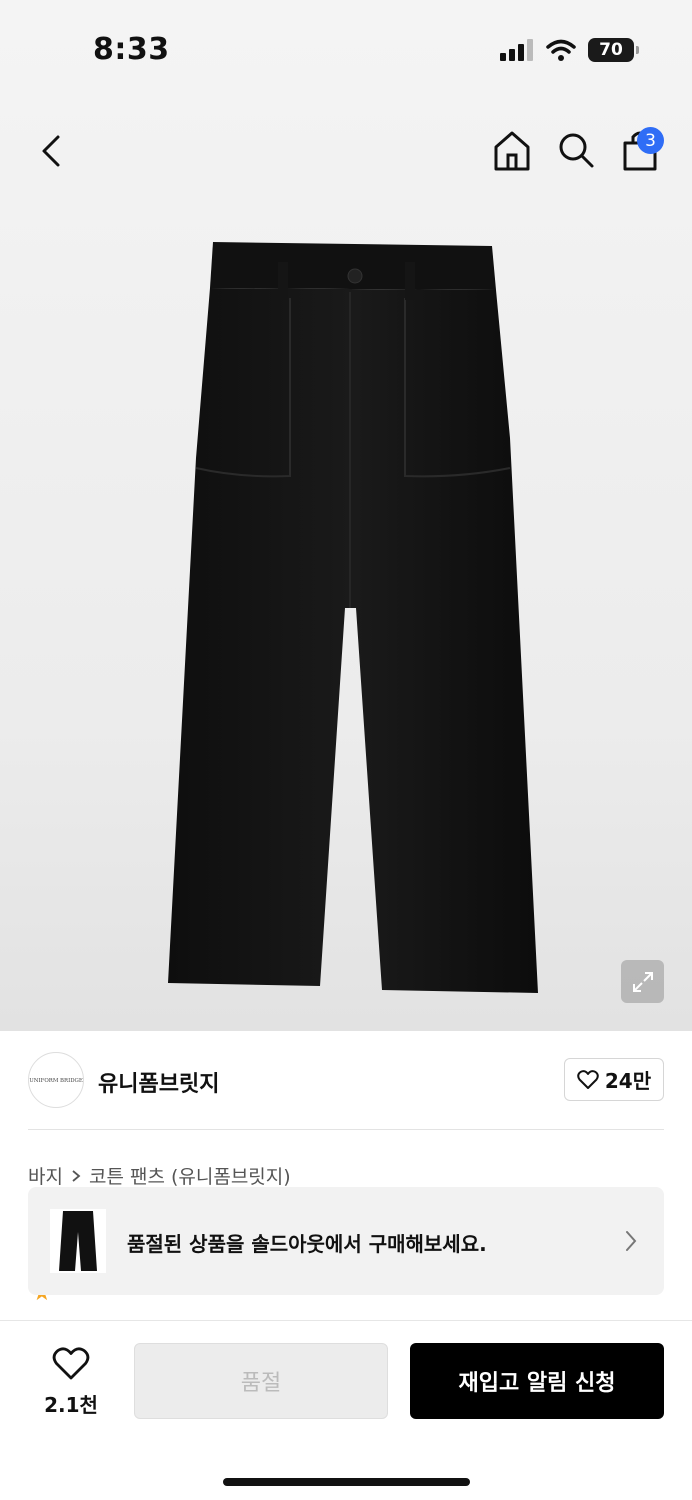 The height and width of the screenshot is (1500, 692). I want to click on brand-logo-text: UNIFORM BRIDGE, so click(56, 1081).